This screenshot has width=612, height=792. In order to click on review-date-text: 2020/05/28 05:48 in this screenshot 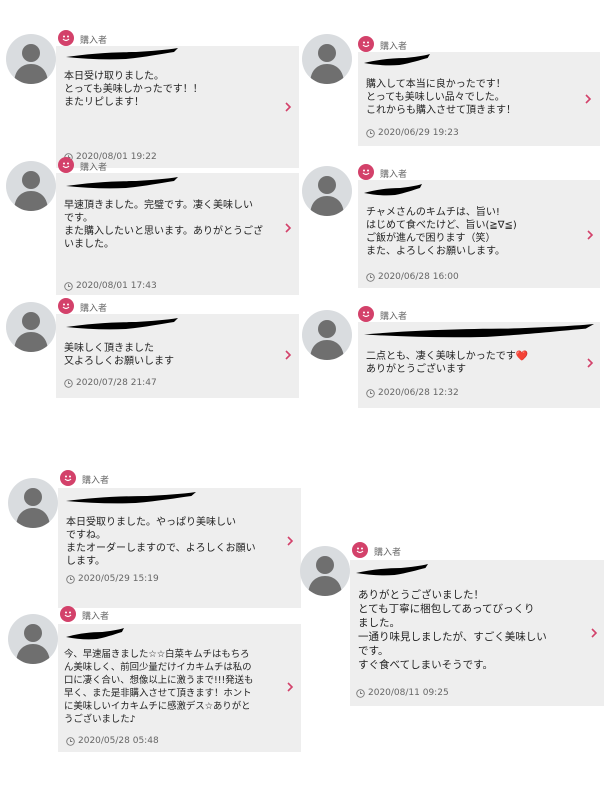, I will do `click(118, 741)`.